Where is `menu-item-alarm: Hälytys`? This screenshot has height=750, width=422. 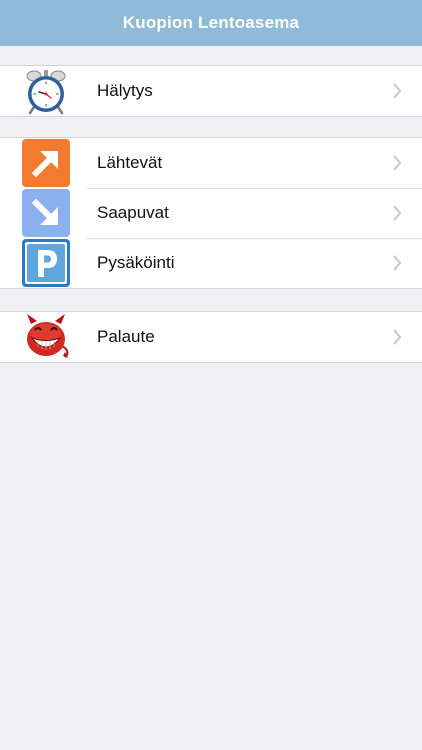
menu-item-alarm: Hälytys is located at coordinates (211, 91).